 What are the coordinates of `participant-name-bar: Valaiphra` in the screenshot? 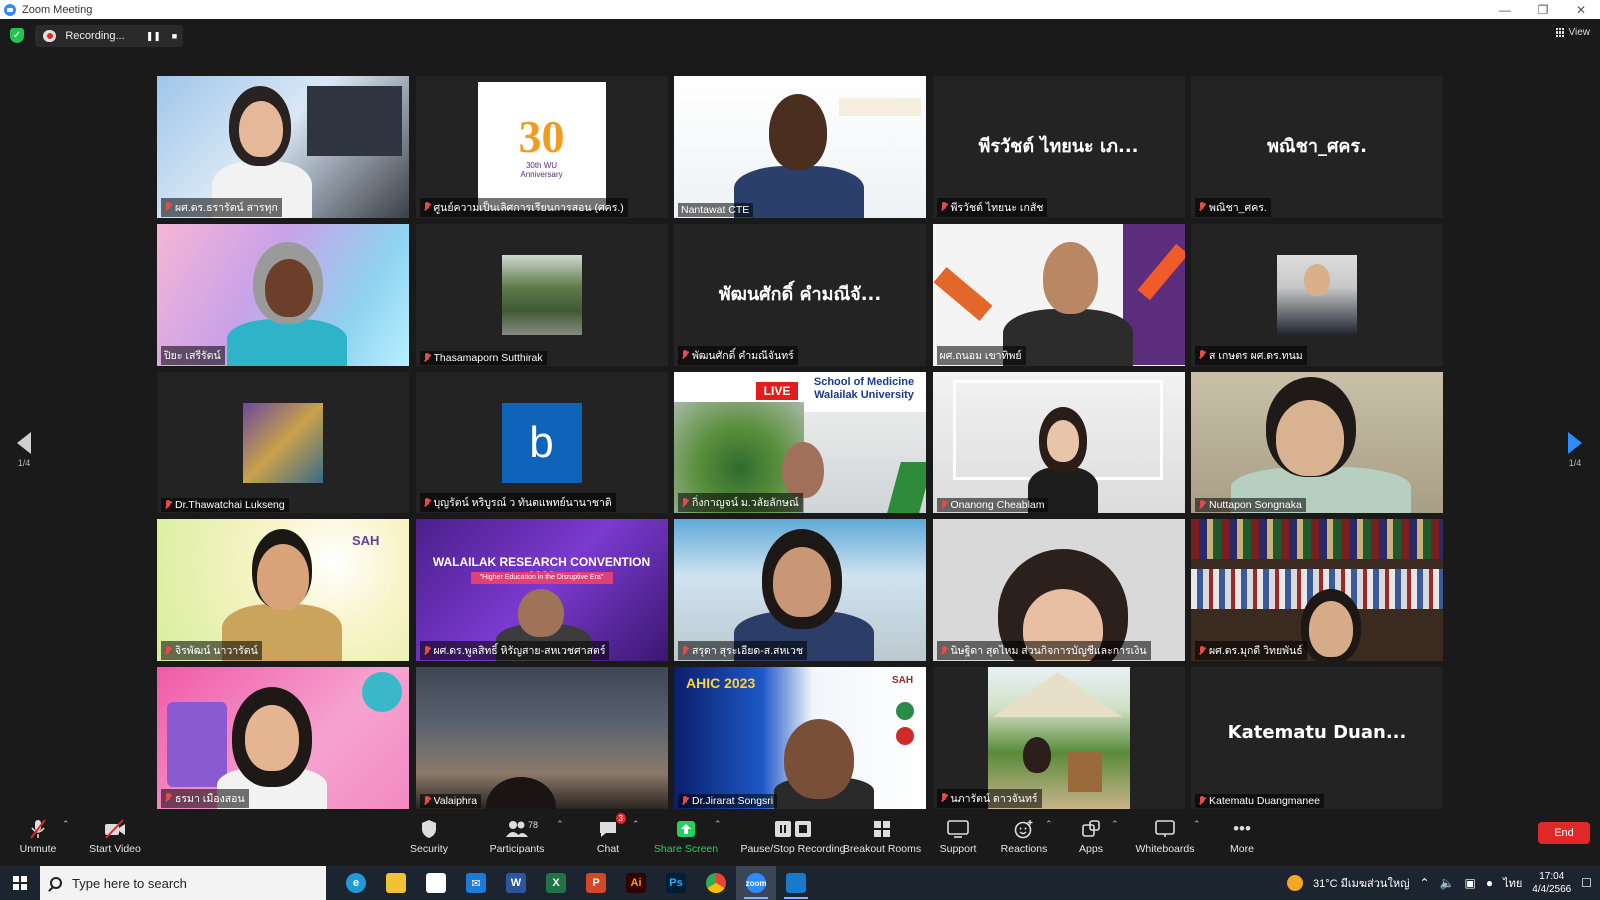 It's located at (450, 800).